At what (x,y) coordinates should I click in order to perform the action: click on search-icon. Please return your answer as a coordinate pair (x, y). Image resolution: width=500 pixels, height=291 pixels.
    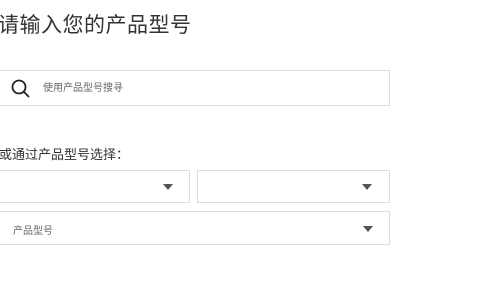
    Looking at the image, I should click on (22, 89).